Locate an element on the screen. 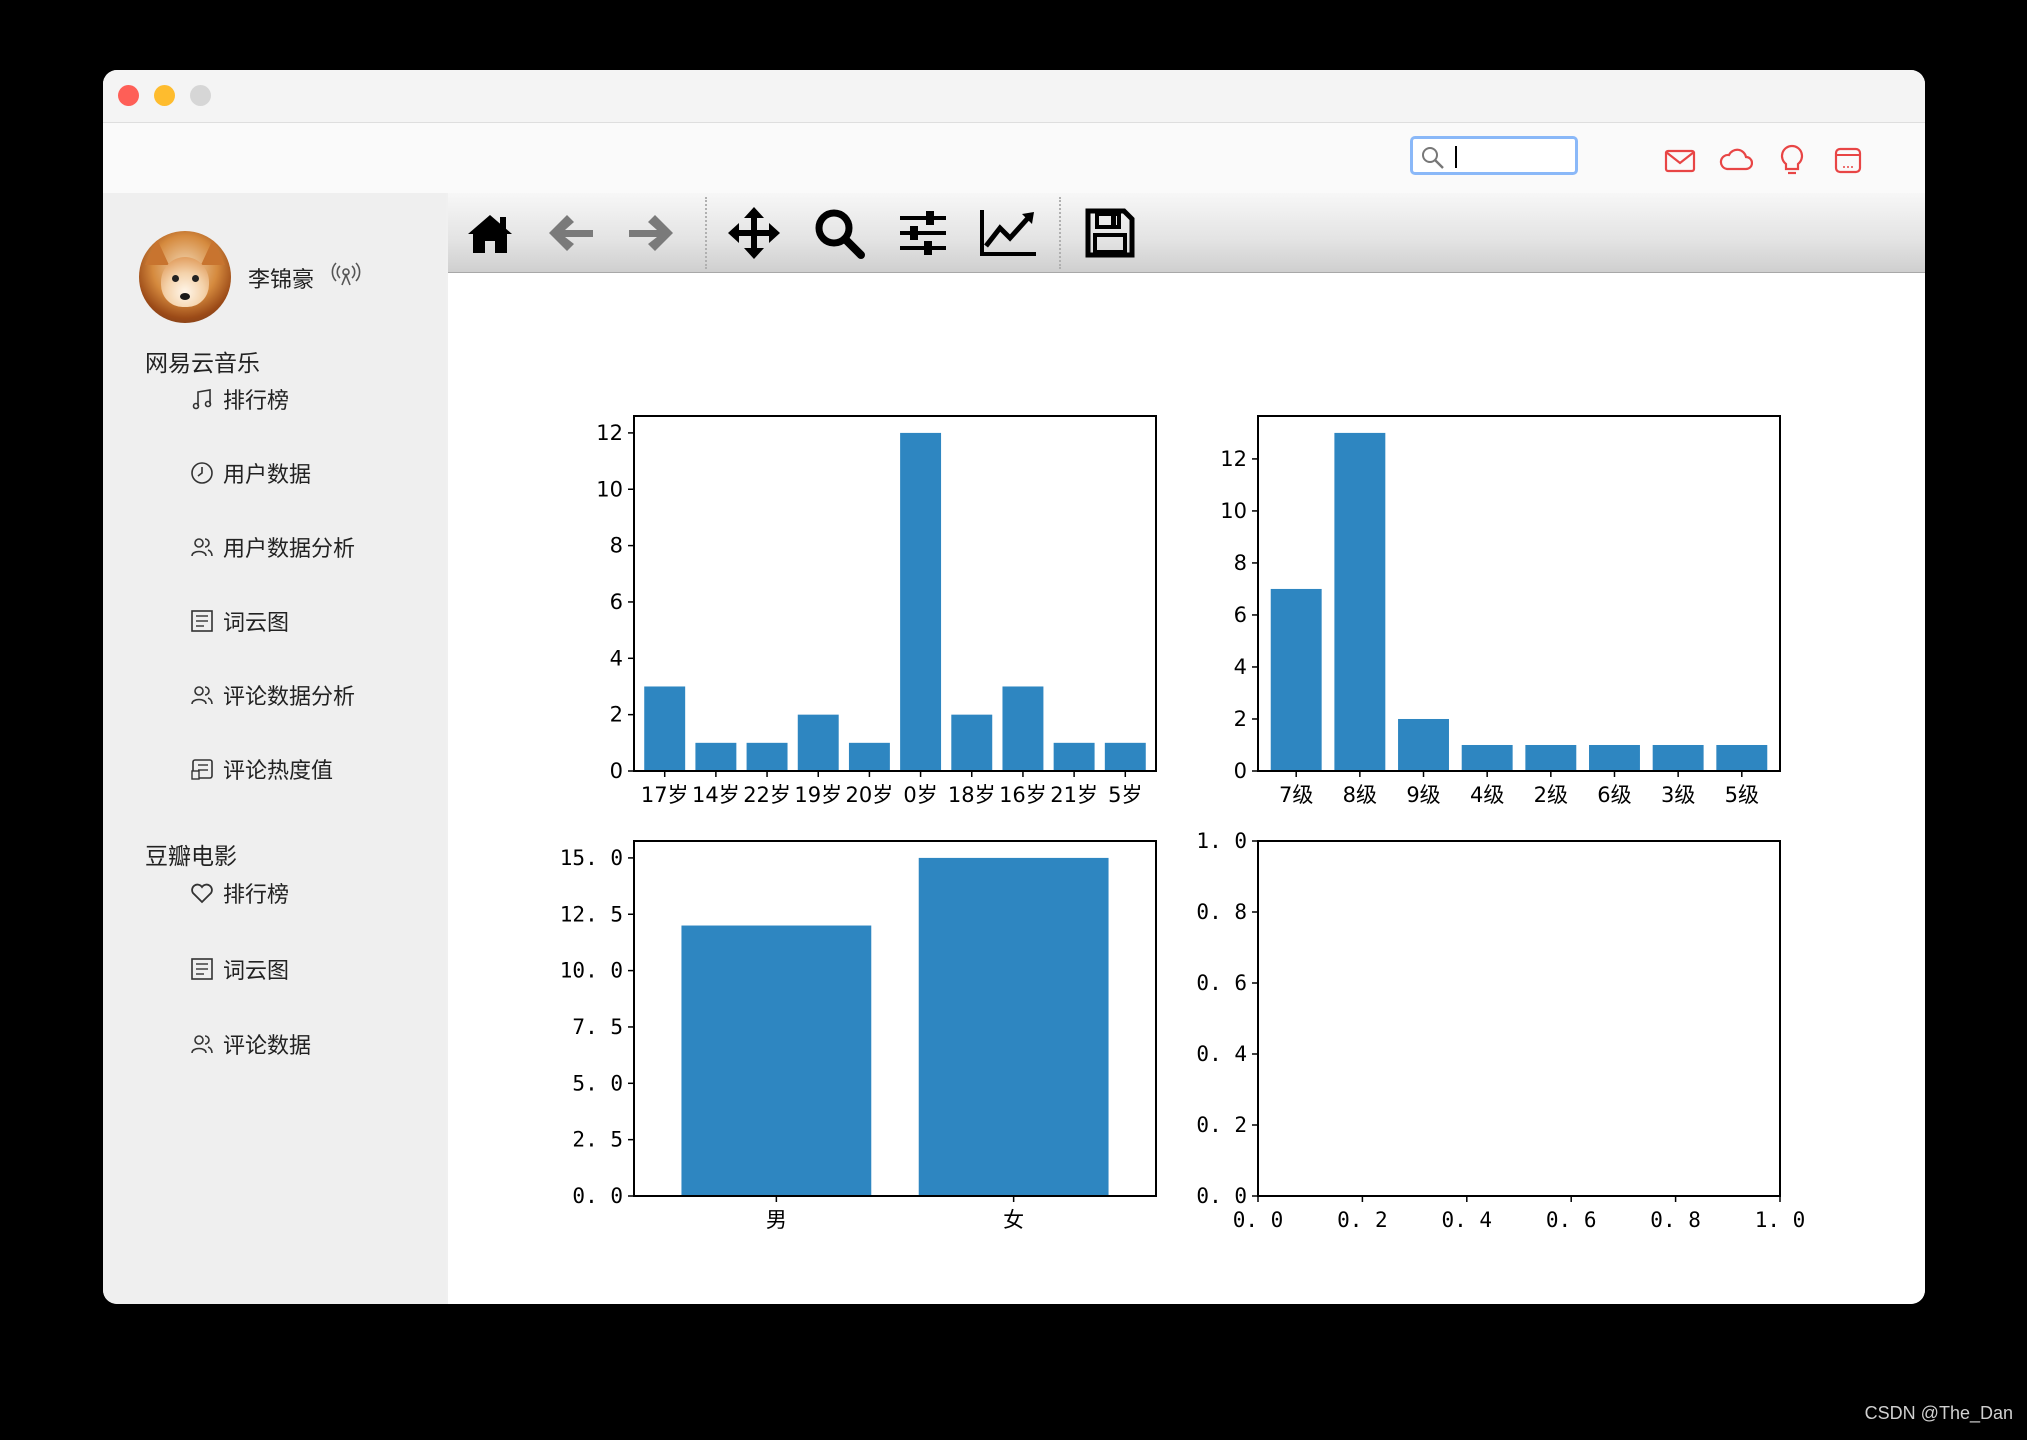 This screenshot has height=1440, width=2027. x-tick-label: 7级 is located at coordinates (1296, 795).